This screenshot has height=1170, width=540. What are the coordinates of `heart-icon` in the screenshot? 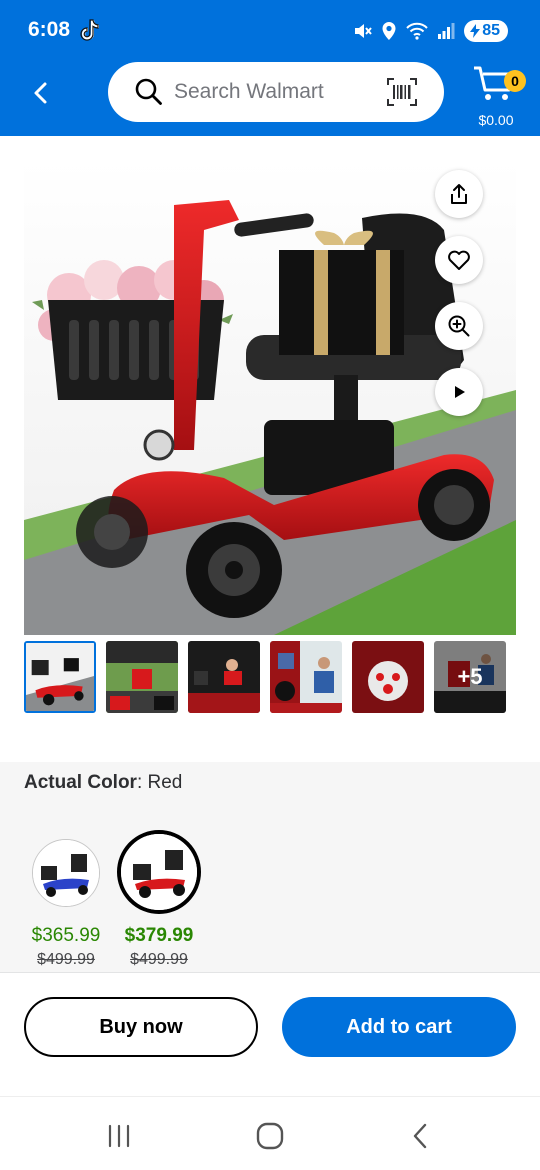 It's located at (459, 260).